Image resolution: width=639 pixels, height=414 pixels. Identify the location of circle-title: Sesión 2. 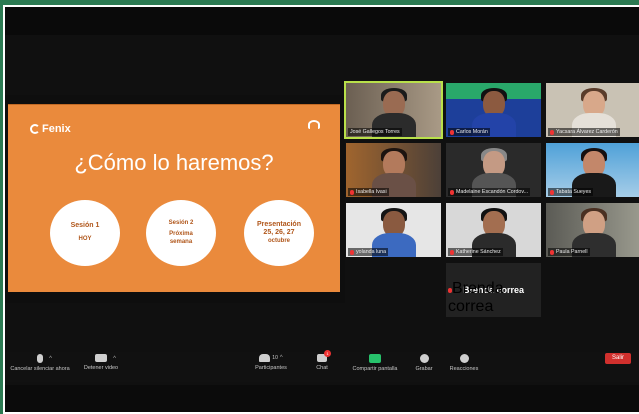
(181, 222).